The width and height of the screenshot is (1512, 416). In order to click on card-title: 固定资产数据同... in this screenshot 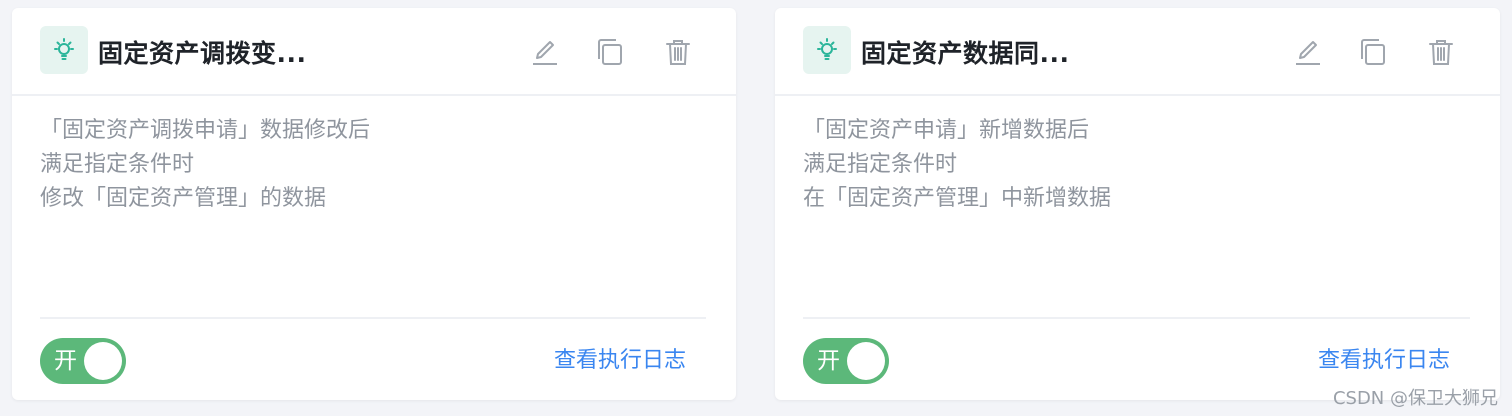, I will do `click(965, 53)`.